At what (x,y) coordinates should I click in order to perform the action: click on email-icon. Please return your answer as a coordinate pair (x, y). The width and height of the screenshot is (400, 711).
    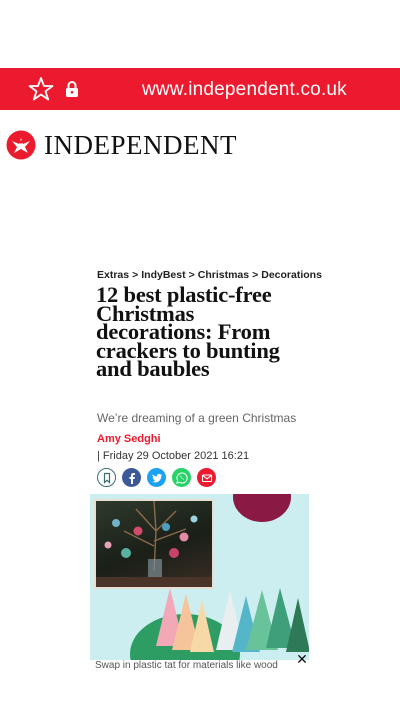
    Looking at the image, I should click on (206, 477).